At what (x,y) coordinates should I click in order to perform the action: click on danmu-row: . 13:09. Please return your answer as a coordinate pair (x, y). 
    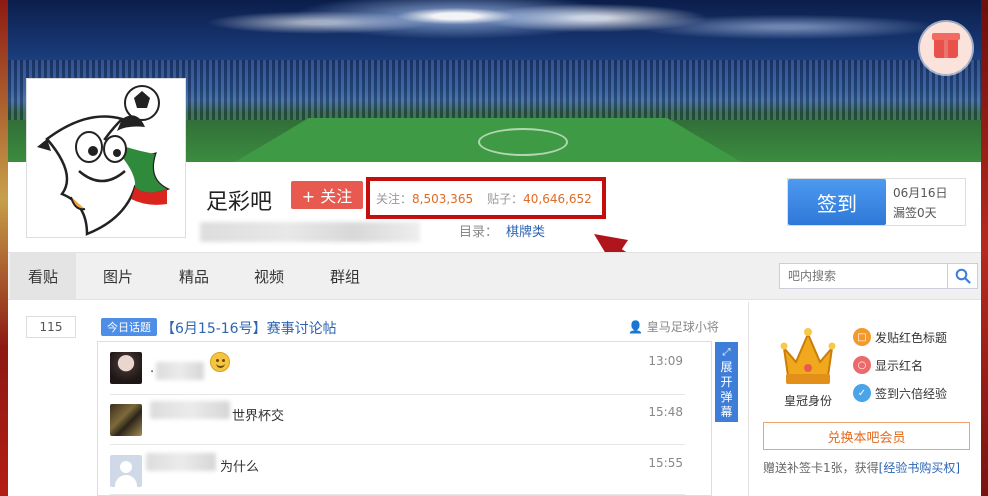
    Looking at the image, I should click on (397, 370).